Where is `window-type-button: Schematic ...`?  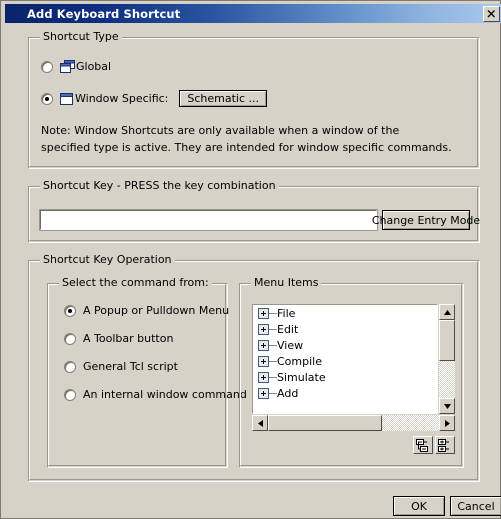
window-type-button: Schematic ... is located at coordinates (223, 98).